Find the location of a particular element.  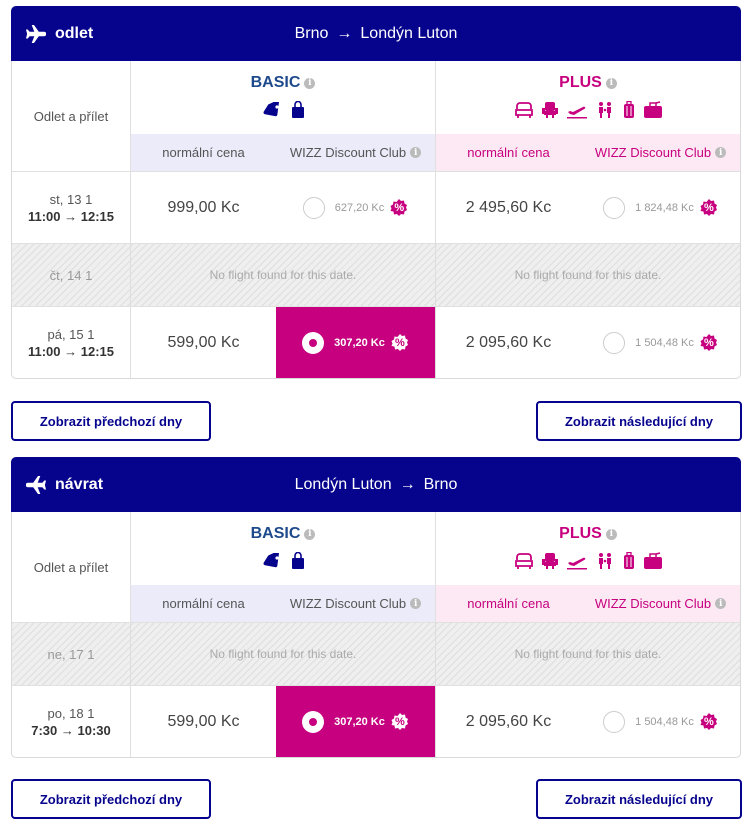

basic-club-price-option: 627,20 Kc % is located at coordinates (355, 207).